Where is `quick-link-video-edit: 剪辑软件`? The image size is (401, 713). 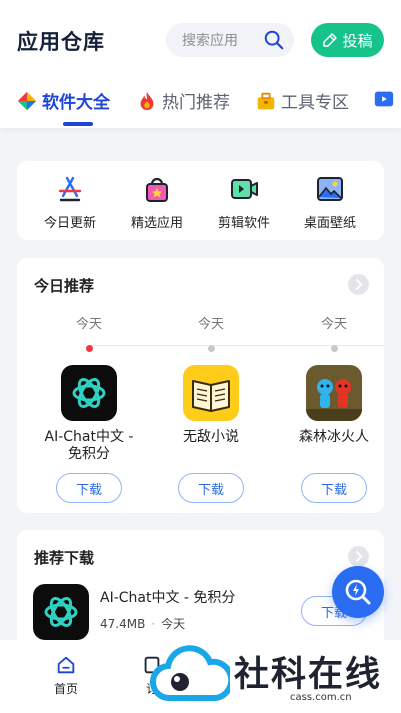 quick-link-video-edit: 剪辑软件 is located at coordinates (244, 202).